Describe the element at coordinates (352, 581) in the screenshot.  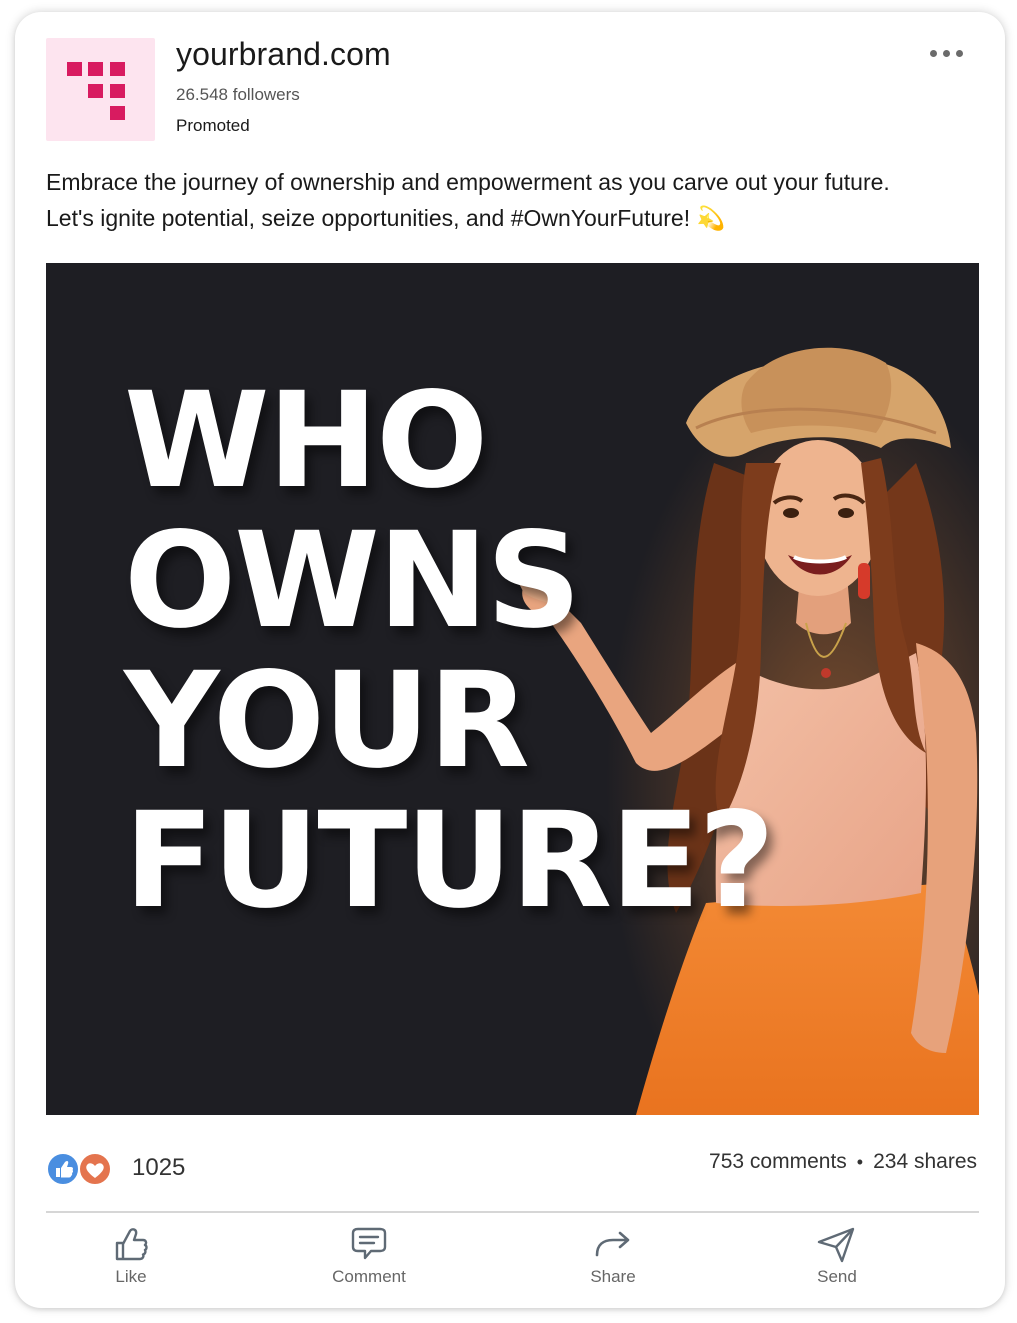
I see `headline-line: OWNS` at that location.